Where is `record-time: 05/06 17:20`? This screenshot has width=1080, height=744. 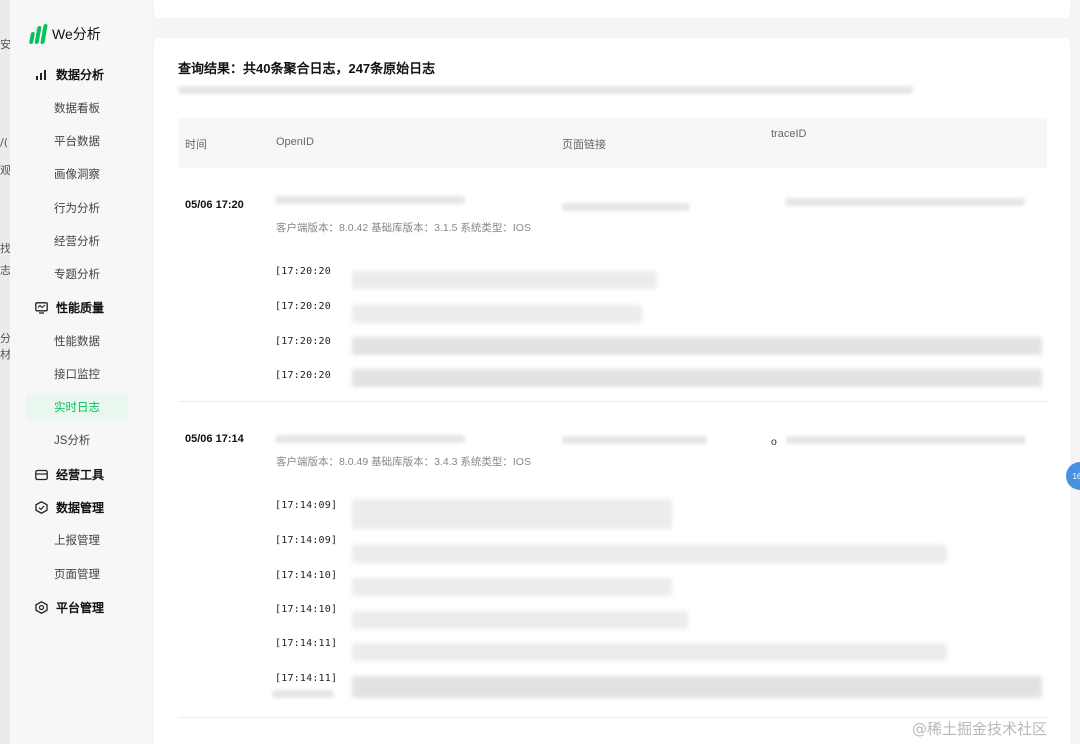 record-time: 05/06 17:20 is located at coordinates (214, 205).